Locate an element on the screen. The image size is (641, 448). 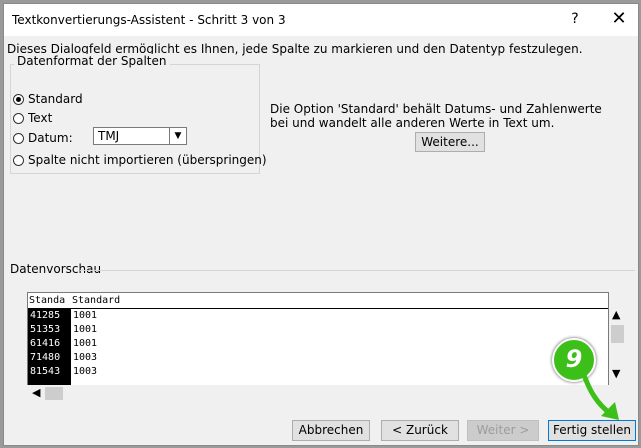
help-icon: ? is located at coordinates (575, 19).